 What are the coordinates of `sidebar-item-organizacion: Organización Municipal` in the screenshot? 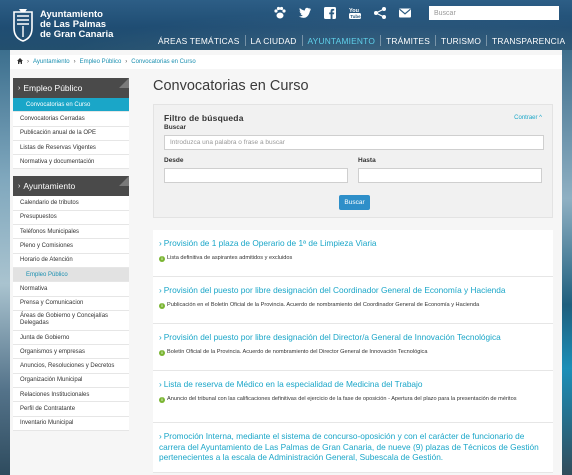 It's located at (71, 381).